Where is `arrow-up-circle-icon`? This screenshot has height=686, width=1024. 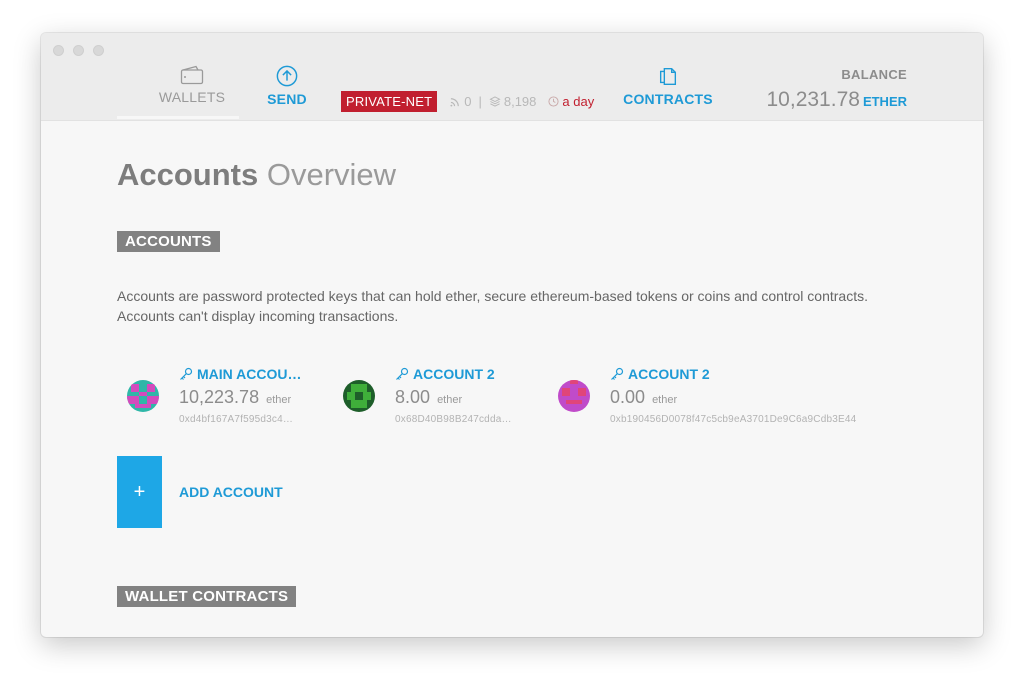 arrow-up-circle-icon is located at coordinates (287, 76).